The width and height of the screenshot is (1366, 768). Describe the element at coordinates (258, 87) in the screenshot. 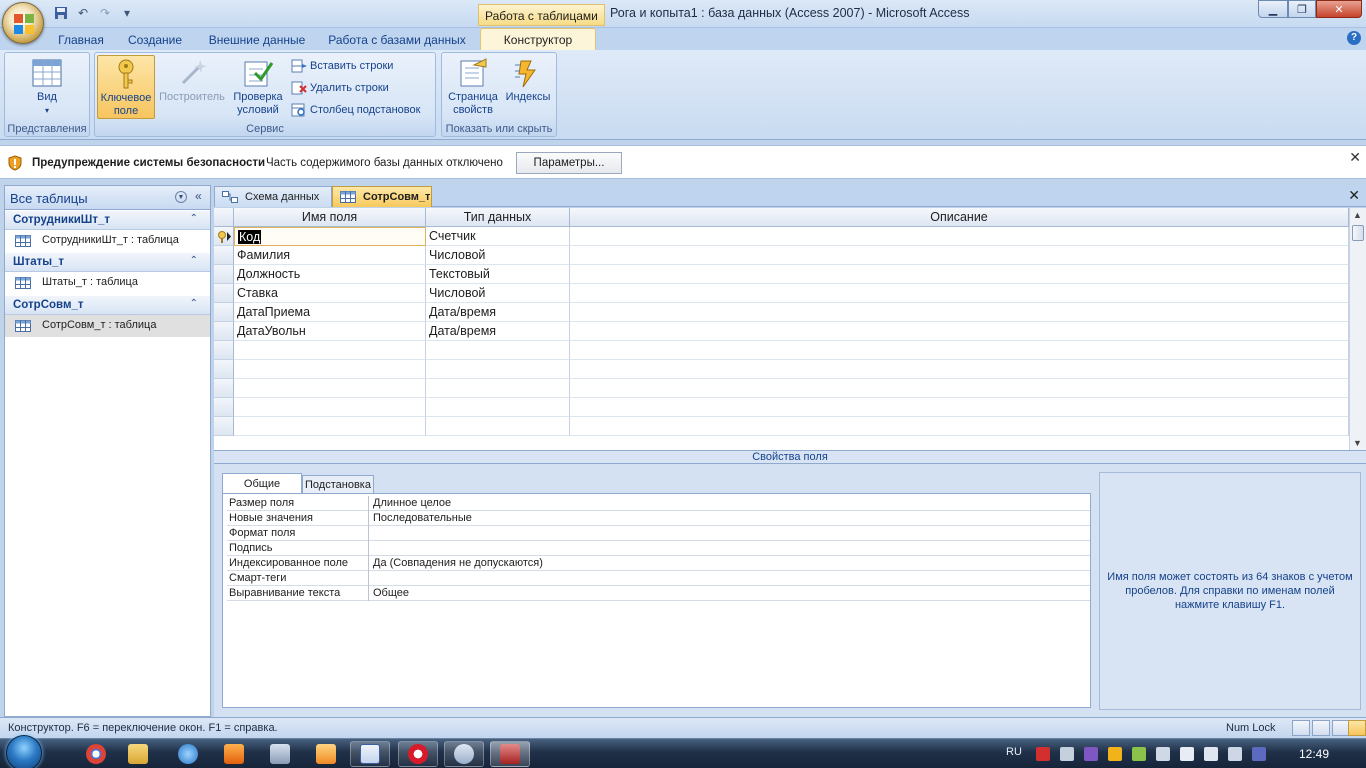

I see `test-rules-button: Проверка условий` at that location.